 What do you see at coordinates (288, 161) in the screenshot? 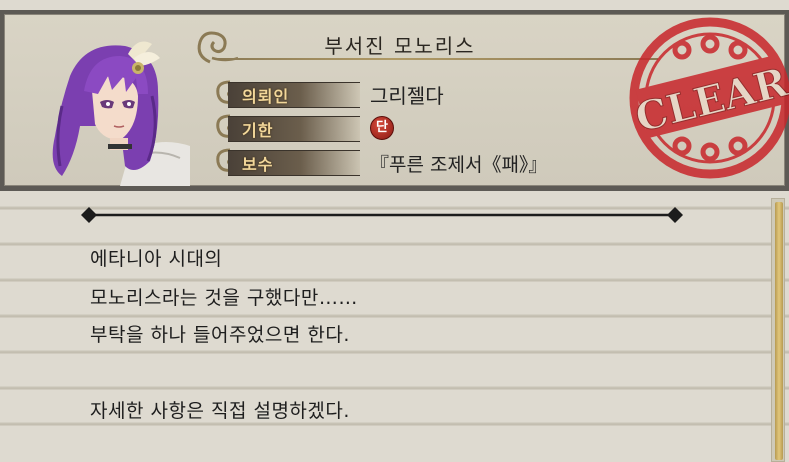
I see `reward-label-plate: 보수` at bounding box center [288, 161].